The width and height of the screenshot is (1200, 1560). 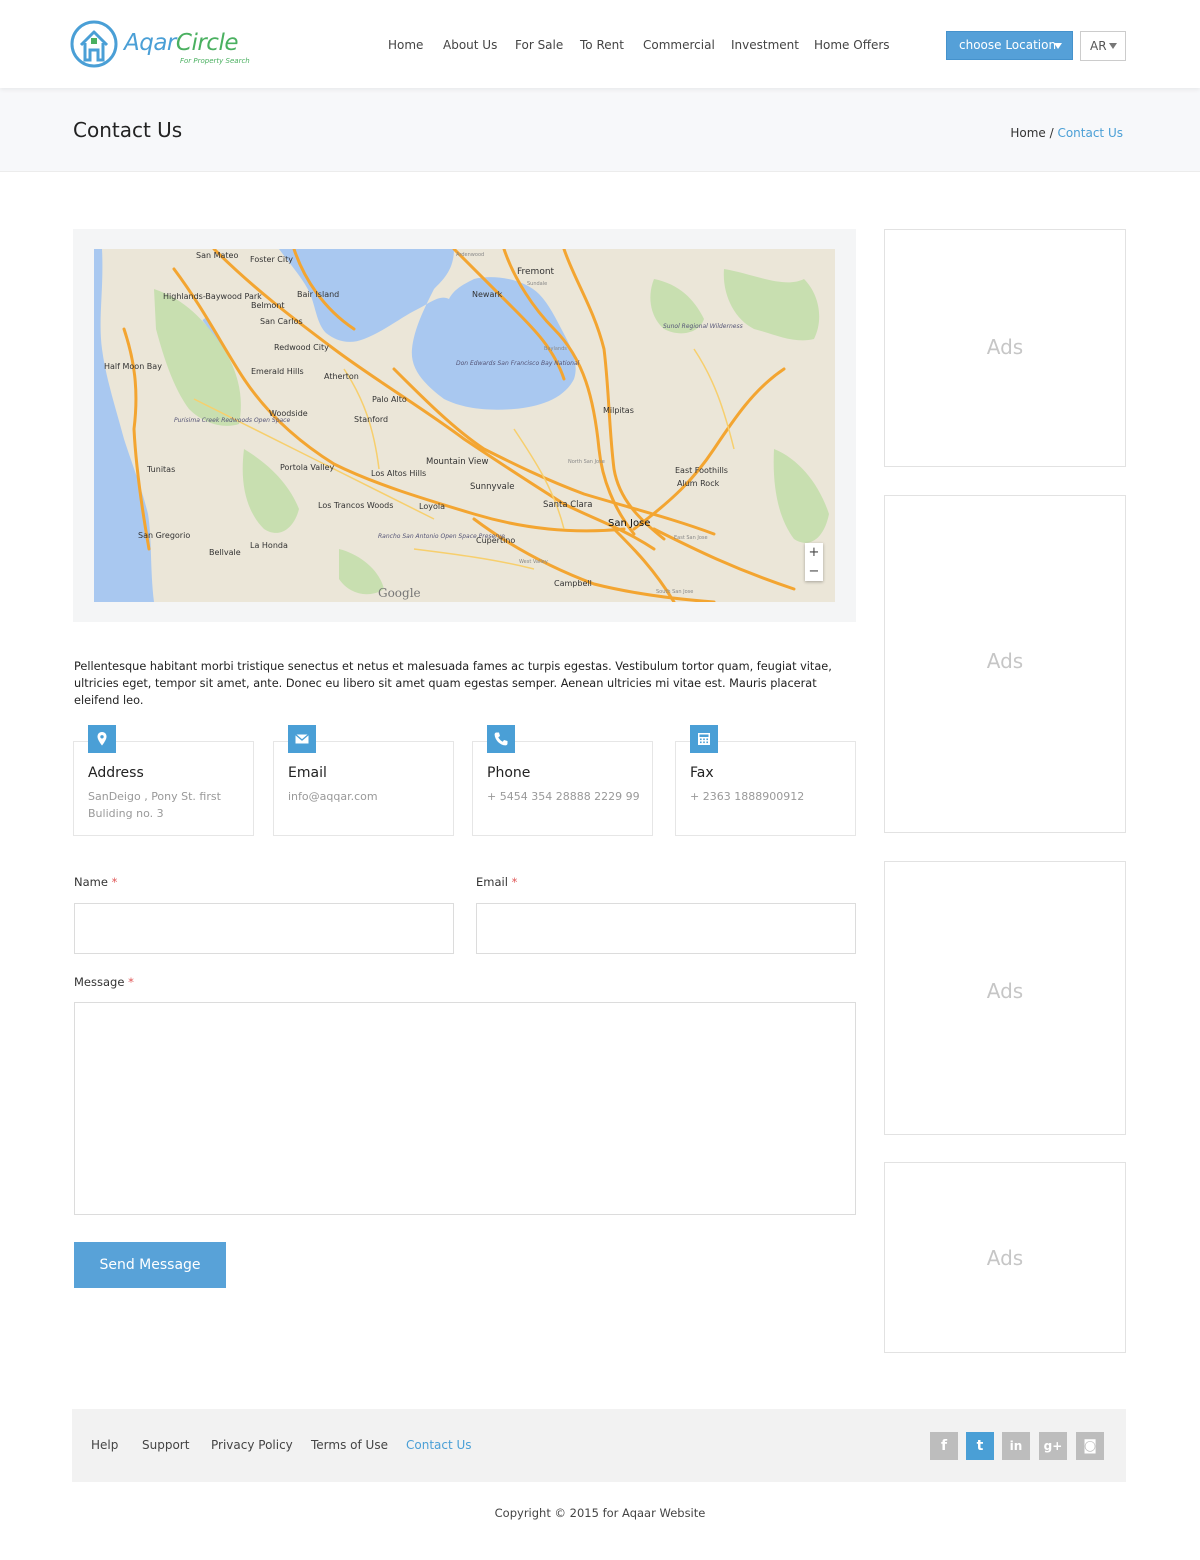 What do you see at coordinates (618, 410) in the screenshot?
I see `map-label: Milpitas` at bounding box center [618, 410].